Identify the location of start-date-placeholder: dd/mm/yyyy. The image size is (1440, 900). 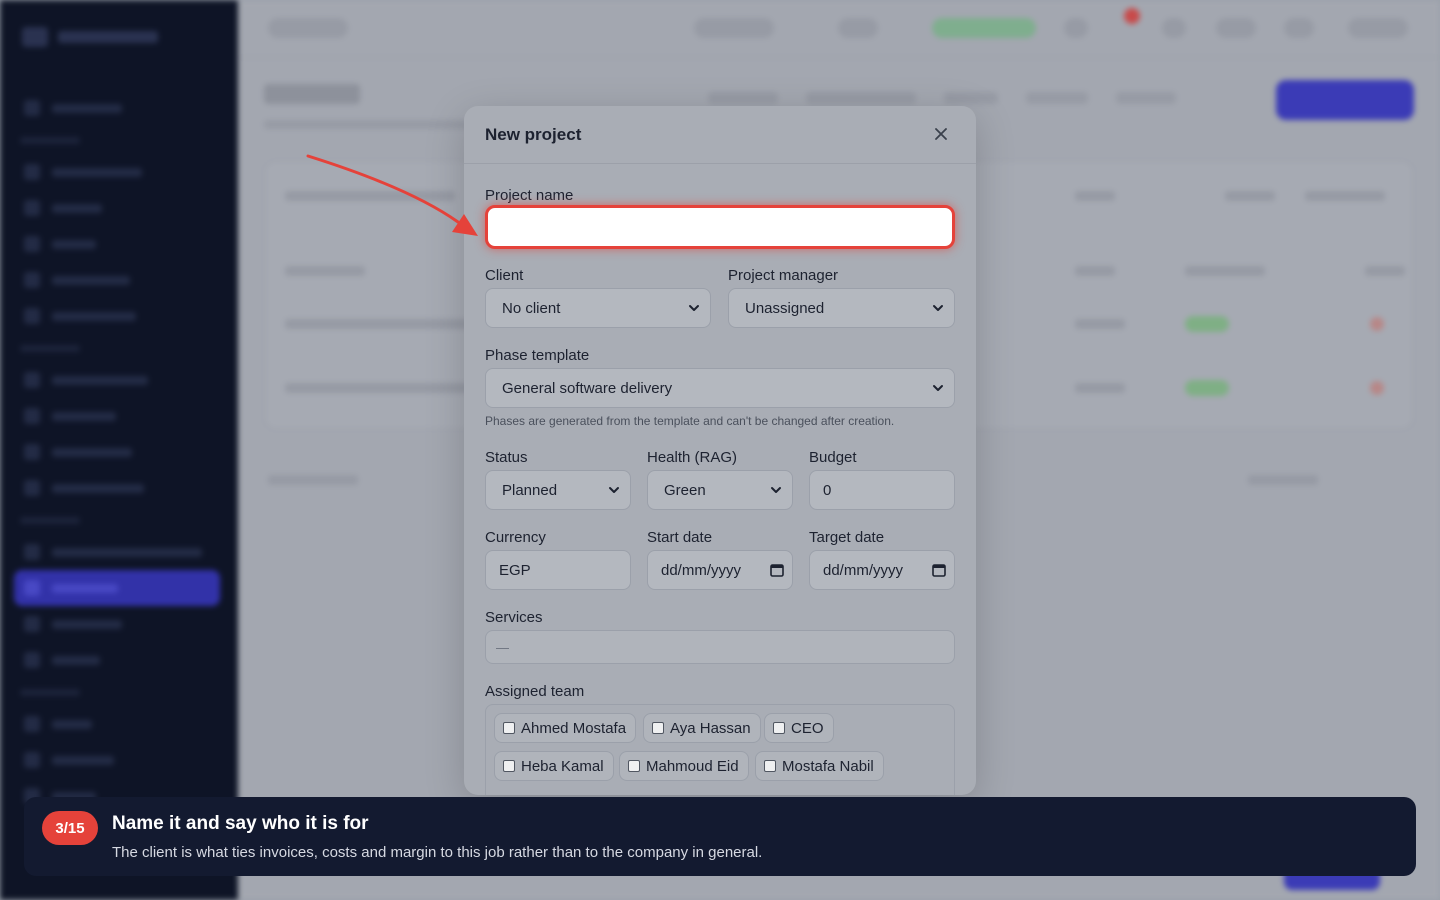
(701, 570).